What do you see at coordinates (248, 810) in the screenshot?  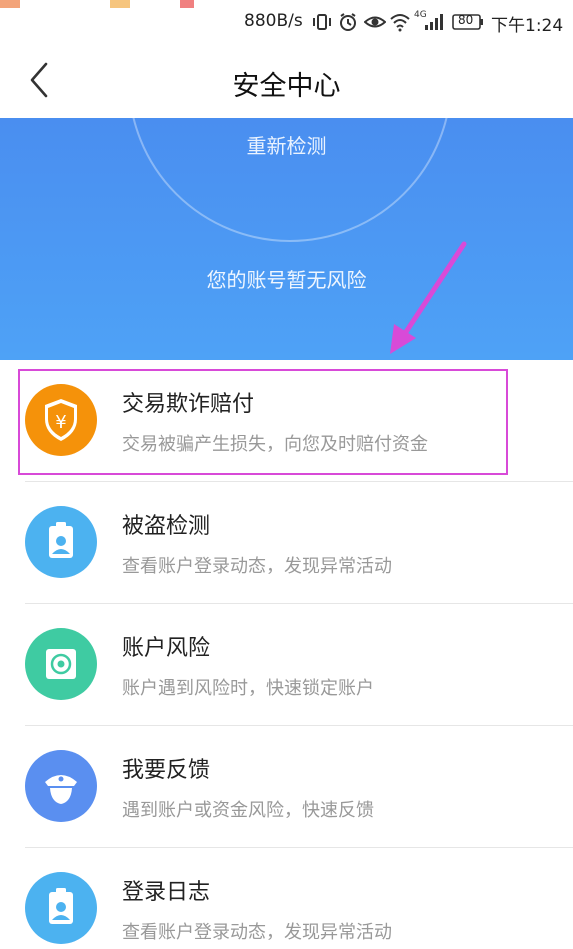 I see `item-subtitle: 遇到账户或资金风险，快速反馈` at bounding box center [248, 810].